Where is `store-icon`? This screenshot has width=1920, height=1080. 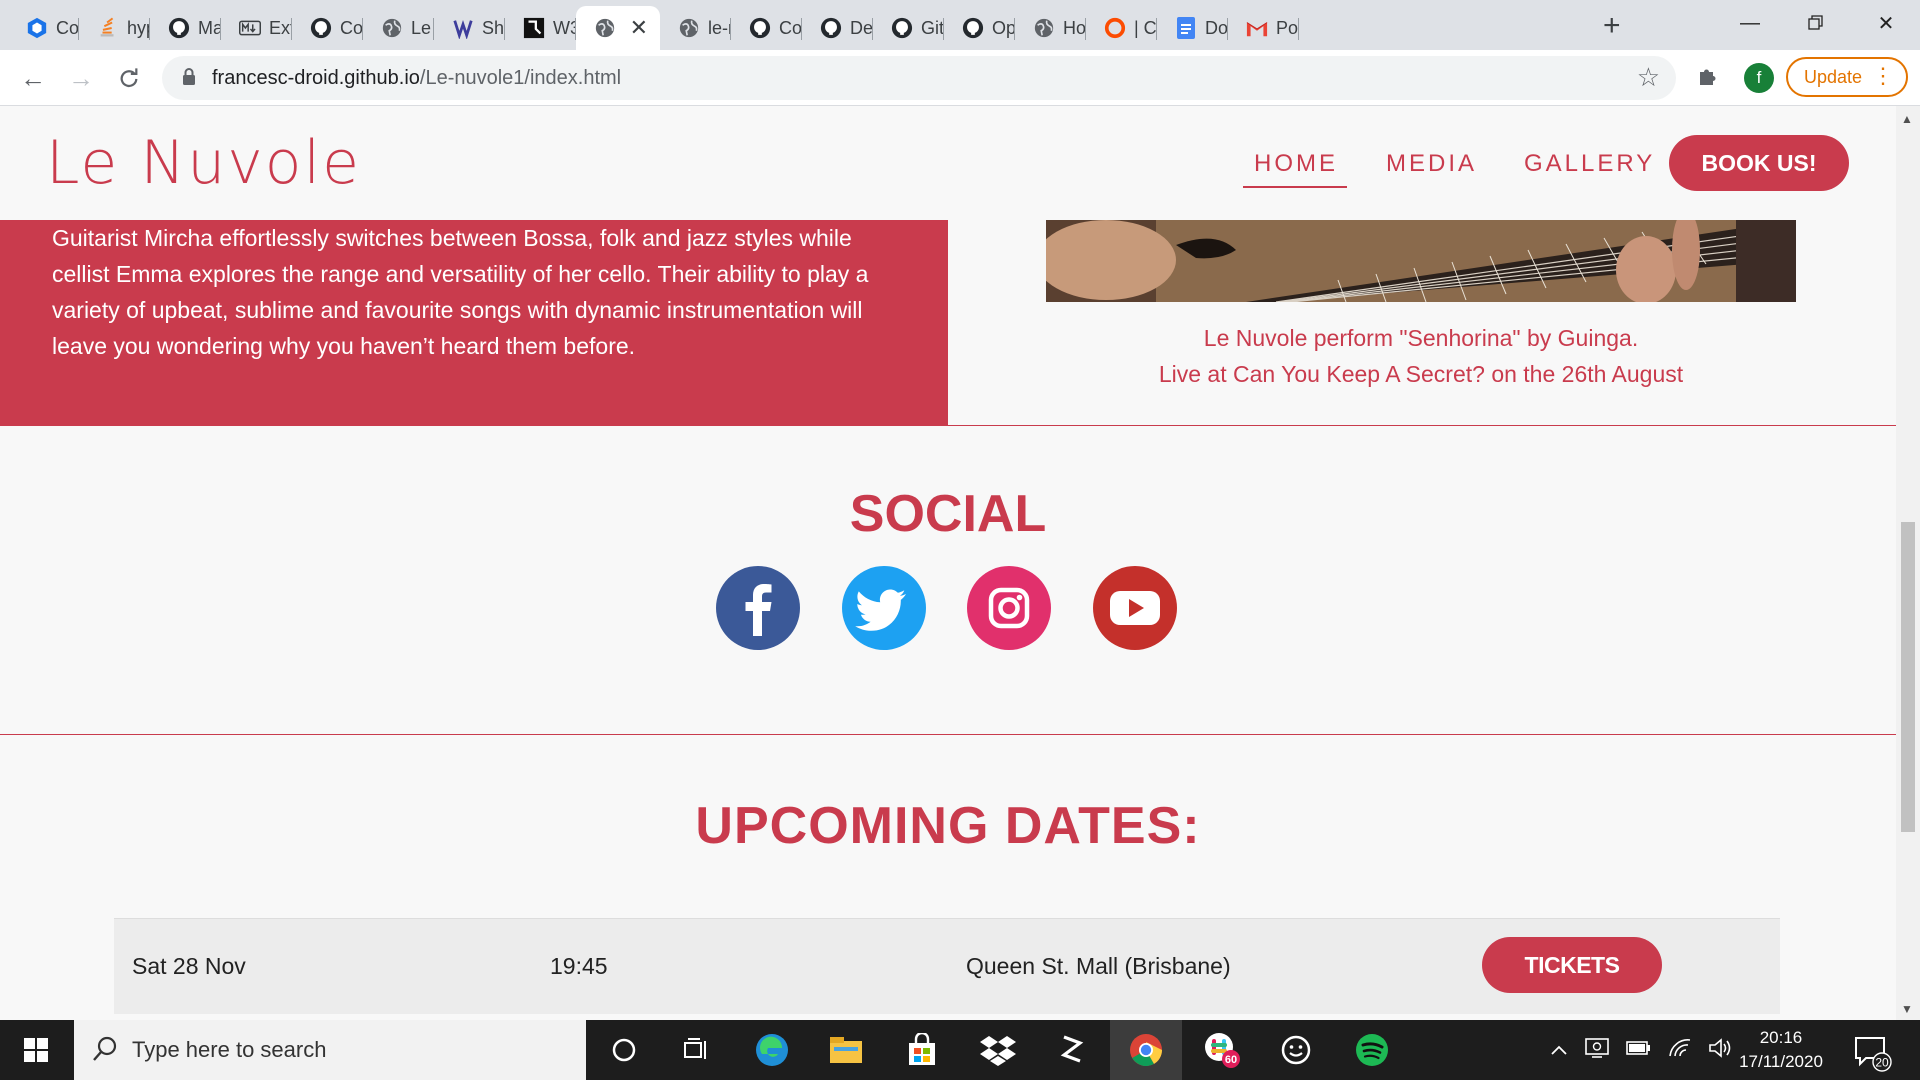
store-icon is located at coordinates (922, 1050).